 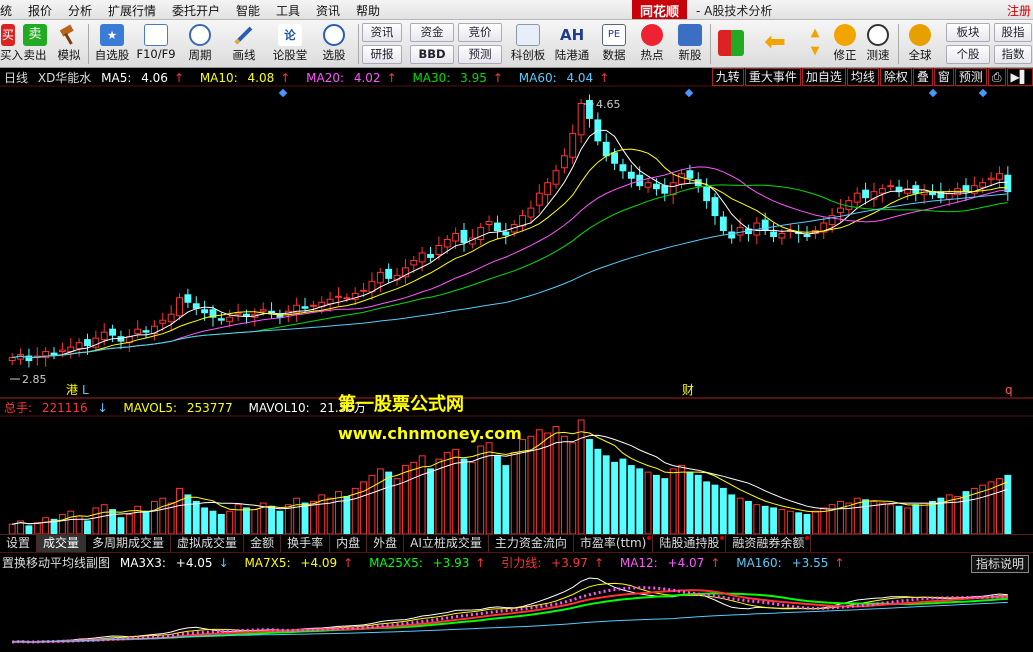 I want to click on menu-extended-quotes: 扩展行情, so click(x=132, y=10).